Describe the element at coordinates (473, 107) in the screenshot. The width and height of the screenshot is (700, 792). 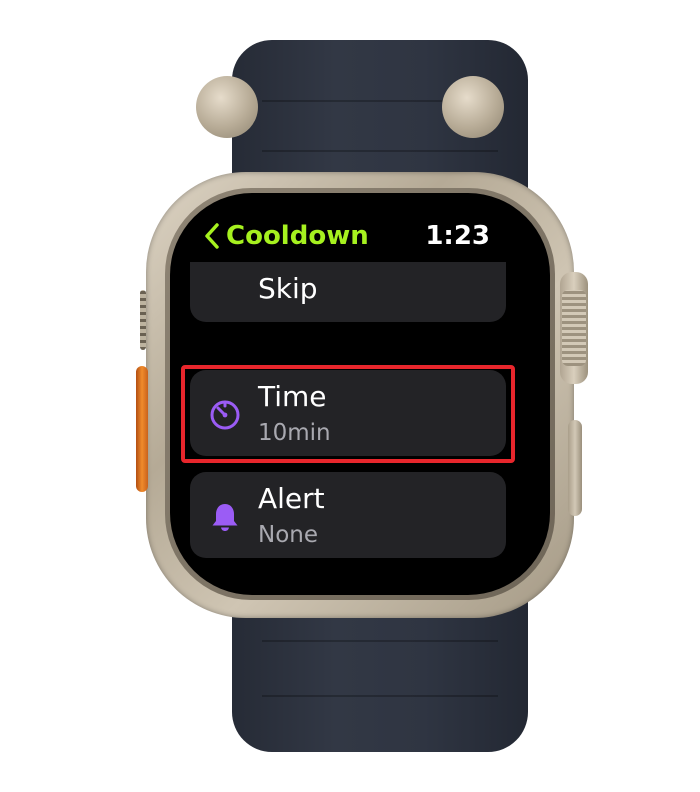
I see `band-lug-right` at that location.